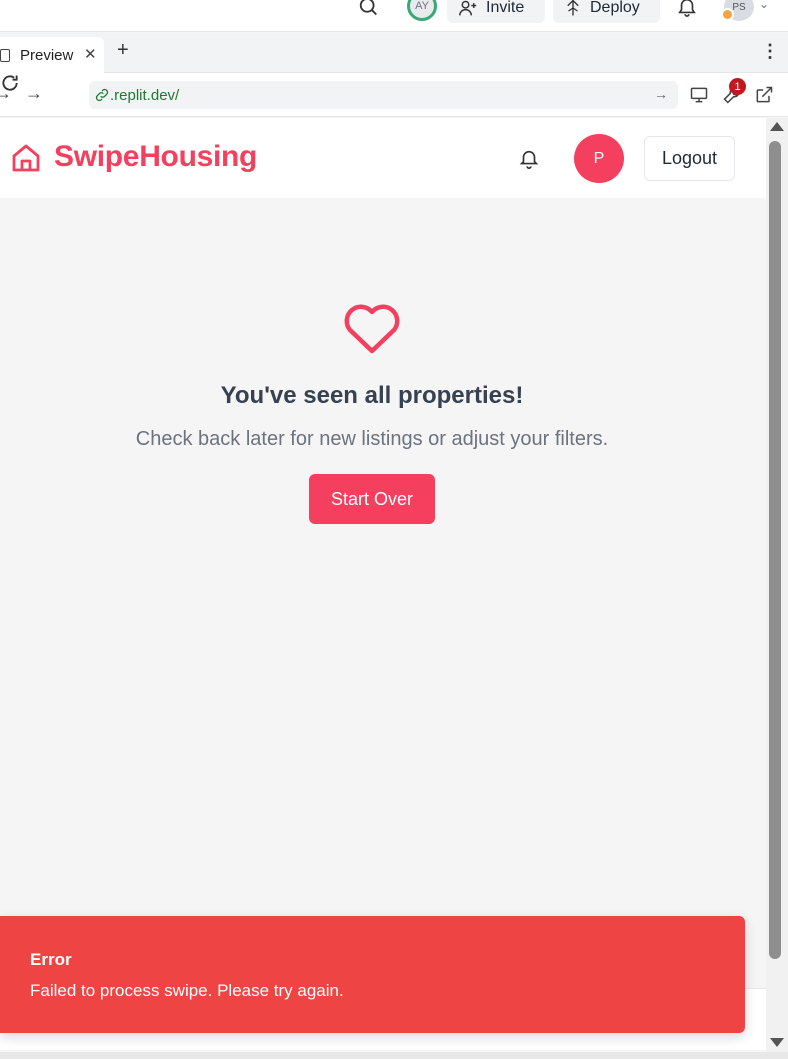  I want to click on url-text: .replit.dev/, so click(145, 95).